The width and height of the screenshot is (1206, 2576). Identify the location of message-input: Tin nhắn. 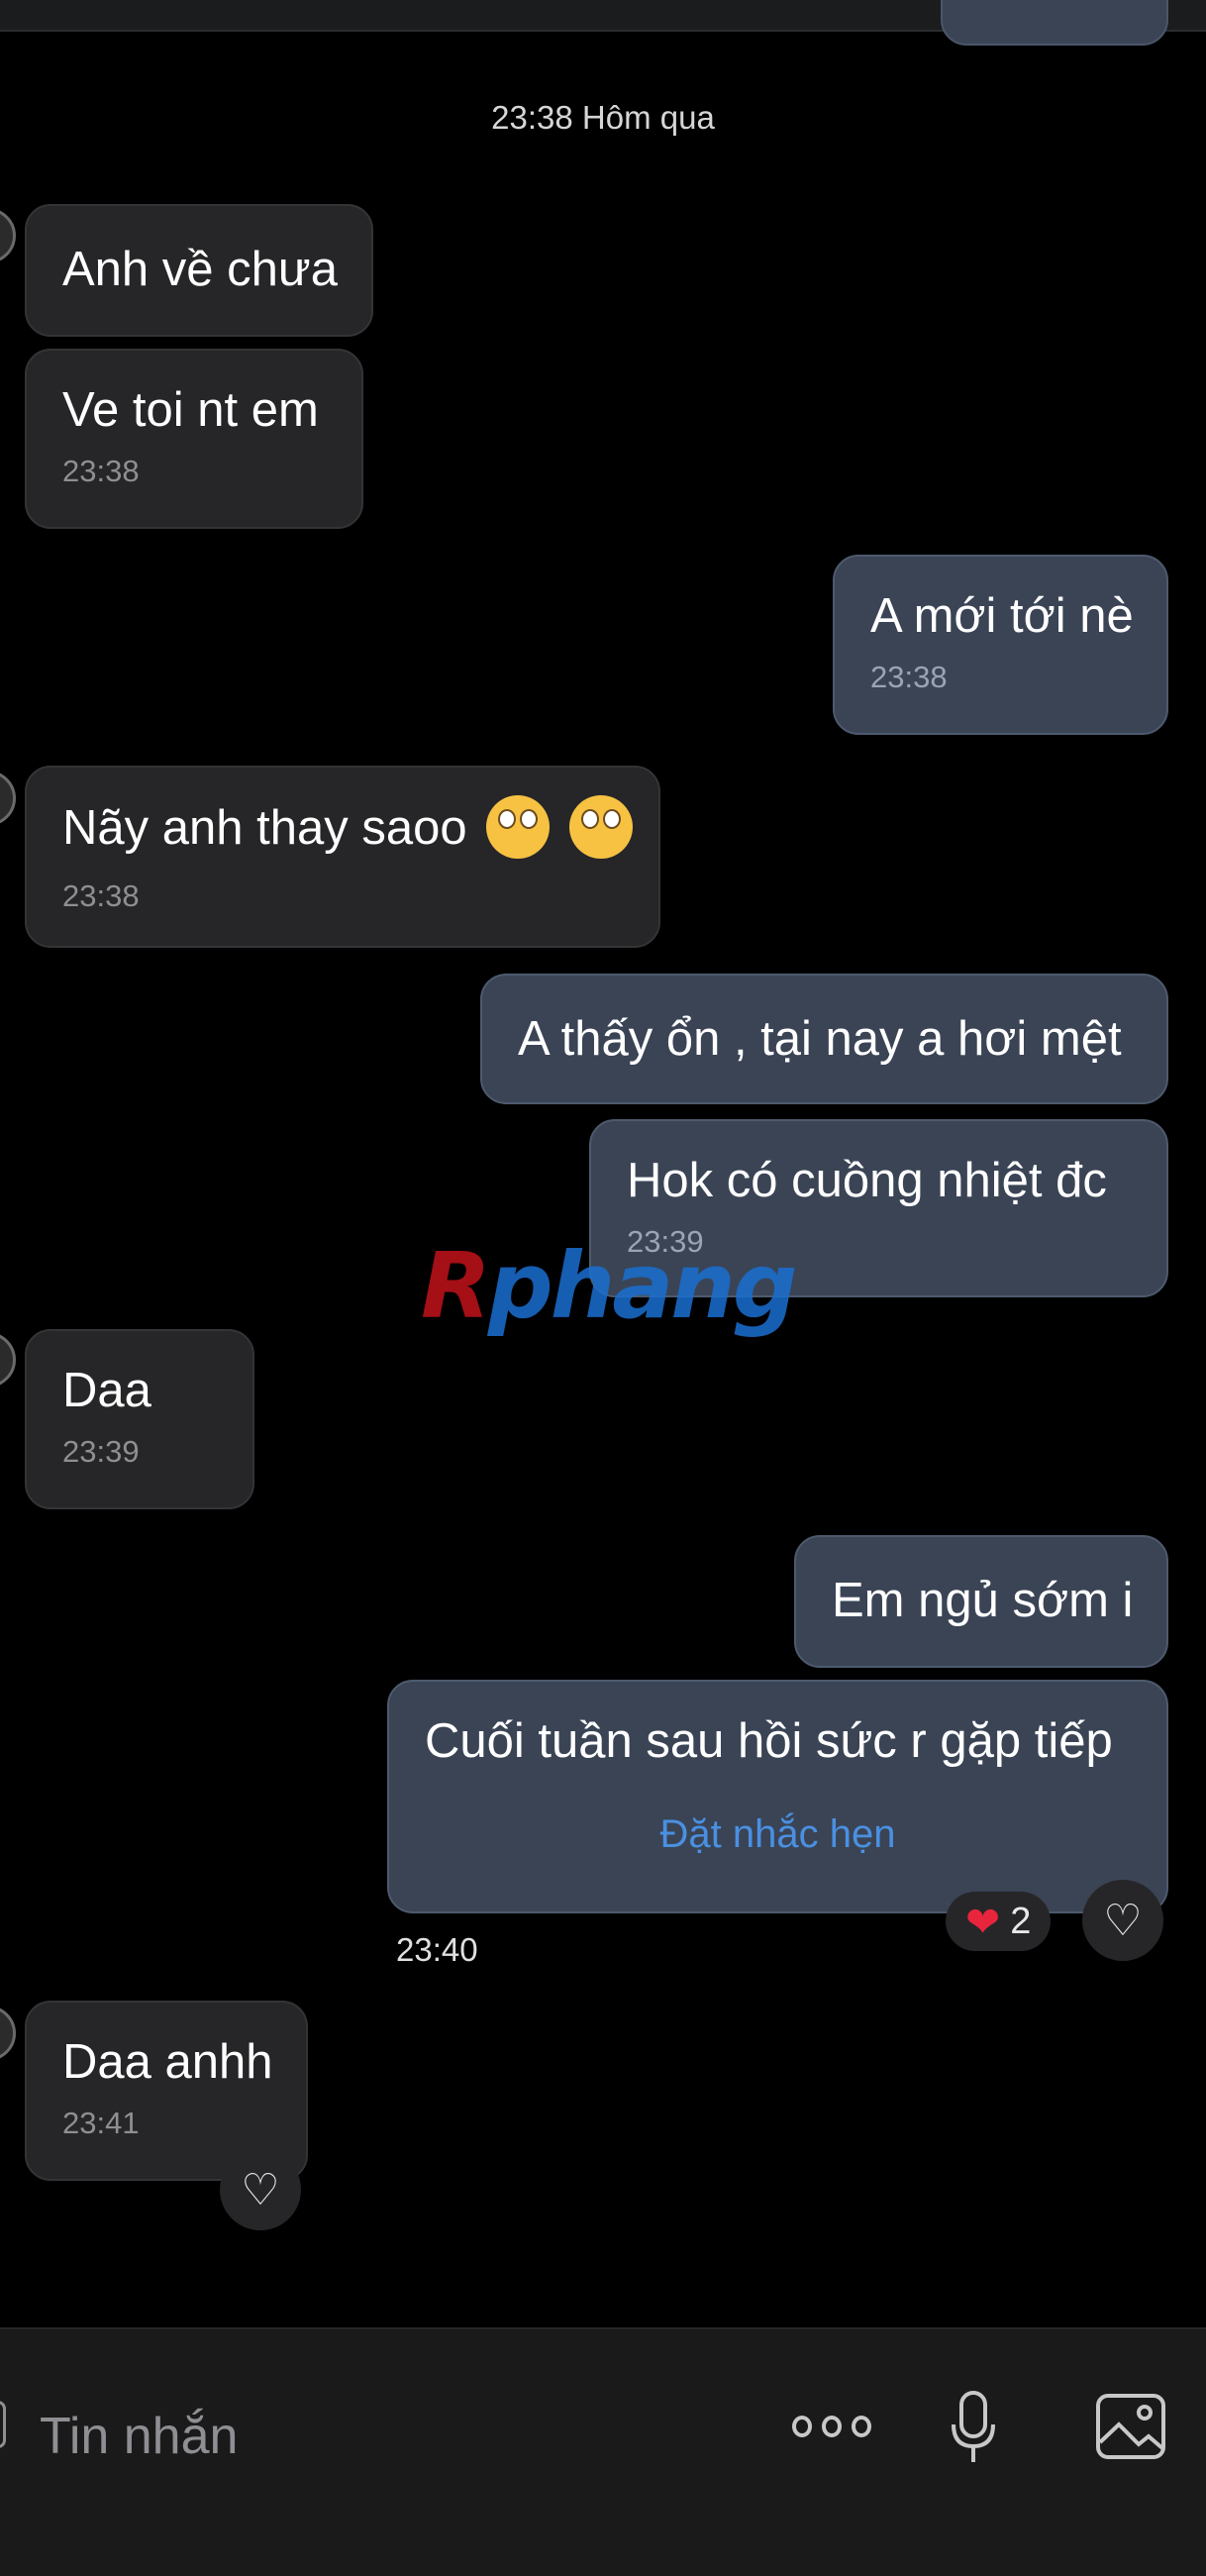
(139, 2436).